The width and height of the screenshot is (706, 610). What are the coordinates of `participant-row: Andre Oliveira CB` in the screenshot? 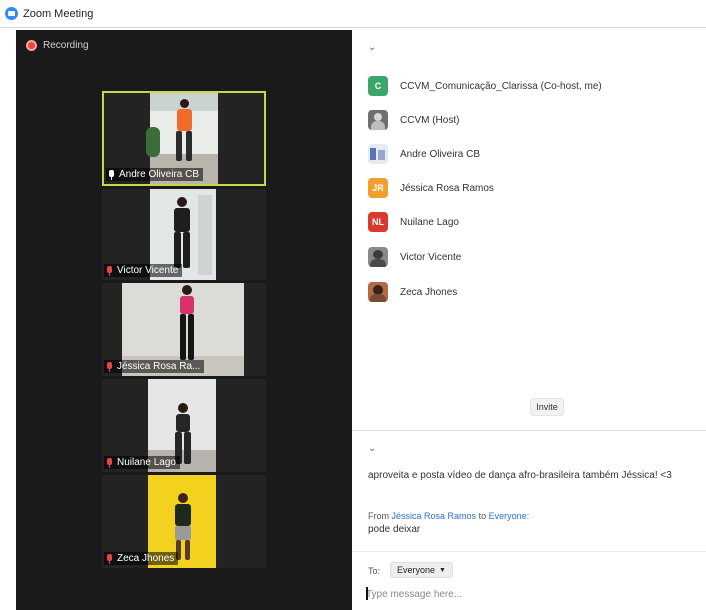 It's located at (424, 154).